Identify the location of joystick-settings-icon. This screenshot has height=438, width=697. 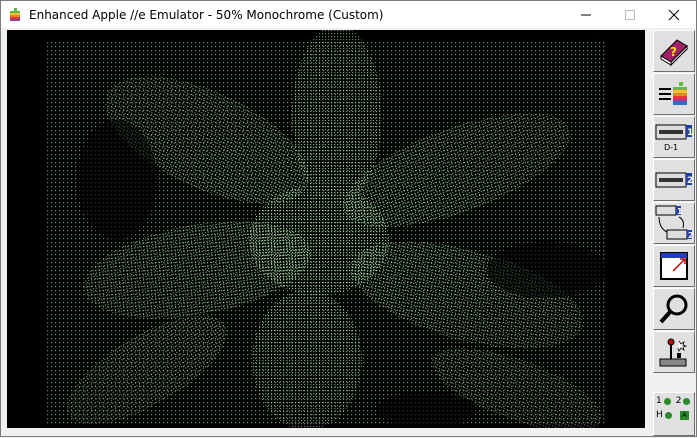
(673, 352).